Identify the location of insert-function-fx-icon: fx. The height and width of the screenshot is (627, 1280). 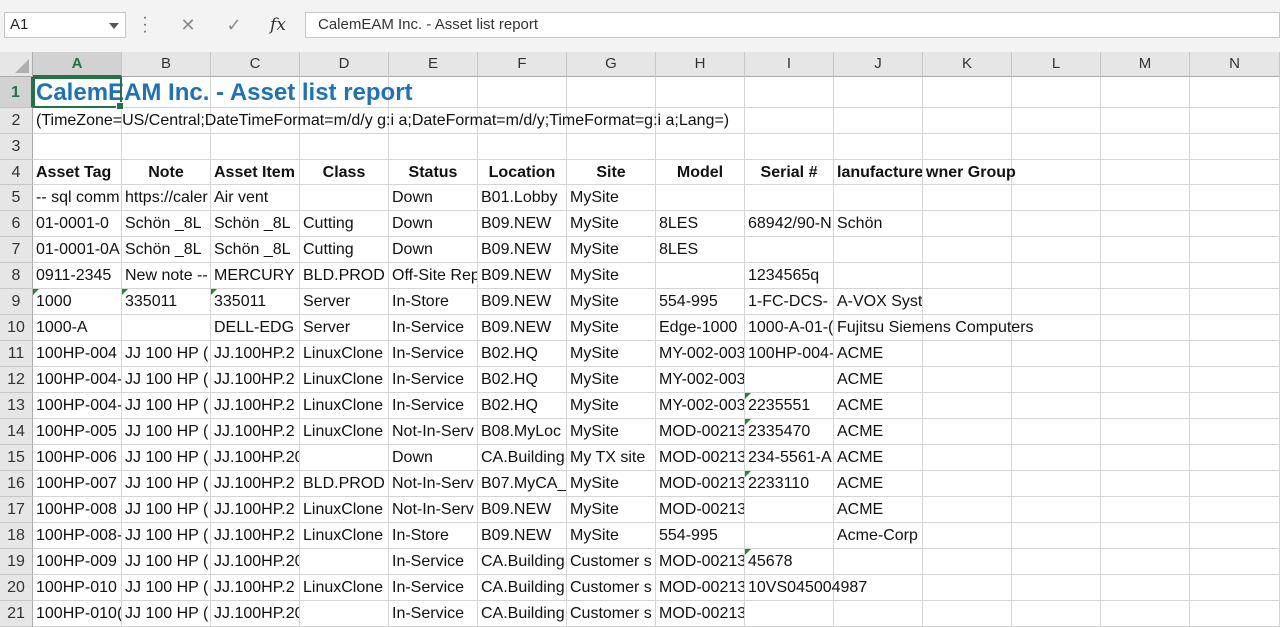
(278, 25).